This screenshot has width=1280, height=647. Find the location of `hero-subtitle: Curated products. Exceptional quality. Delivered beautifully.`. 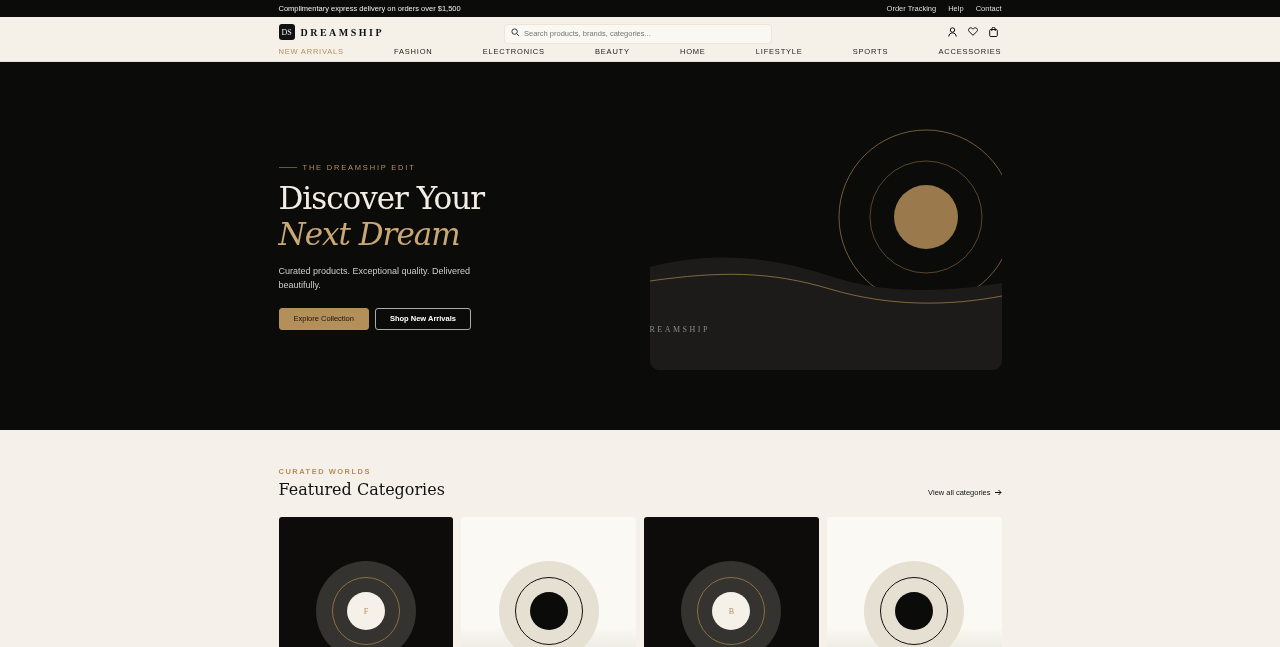

hero-subtitle: Curated products. Exceptional quality. Delivered beautifully. is located at coordinates (374, 278).